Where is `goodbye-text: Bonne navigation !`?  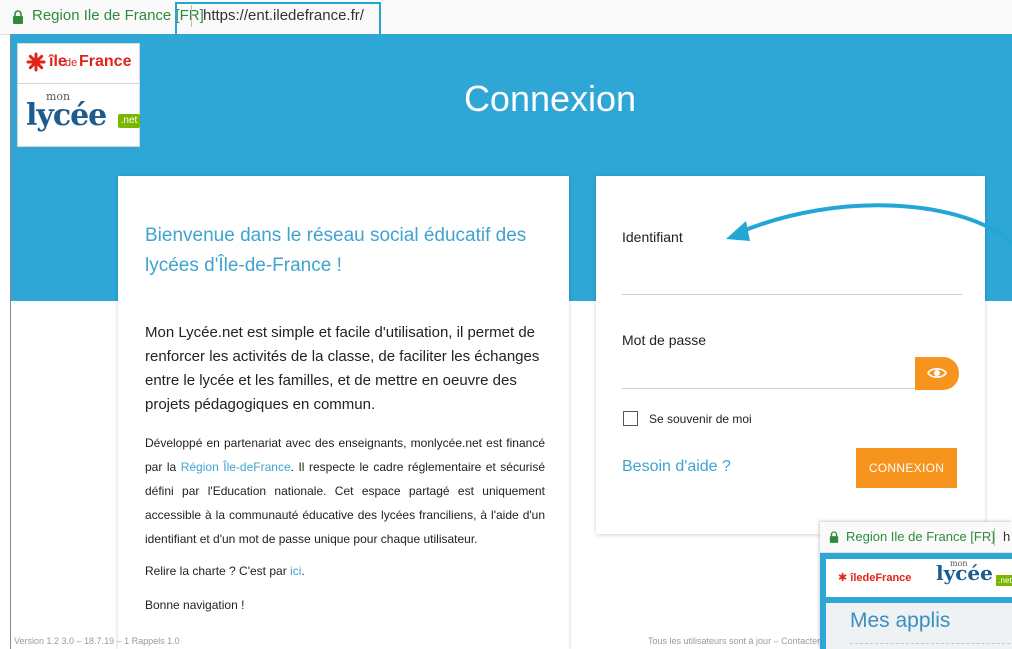
goodbye-text: Bonne navigation ! is located at coordinates (195, 605).